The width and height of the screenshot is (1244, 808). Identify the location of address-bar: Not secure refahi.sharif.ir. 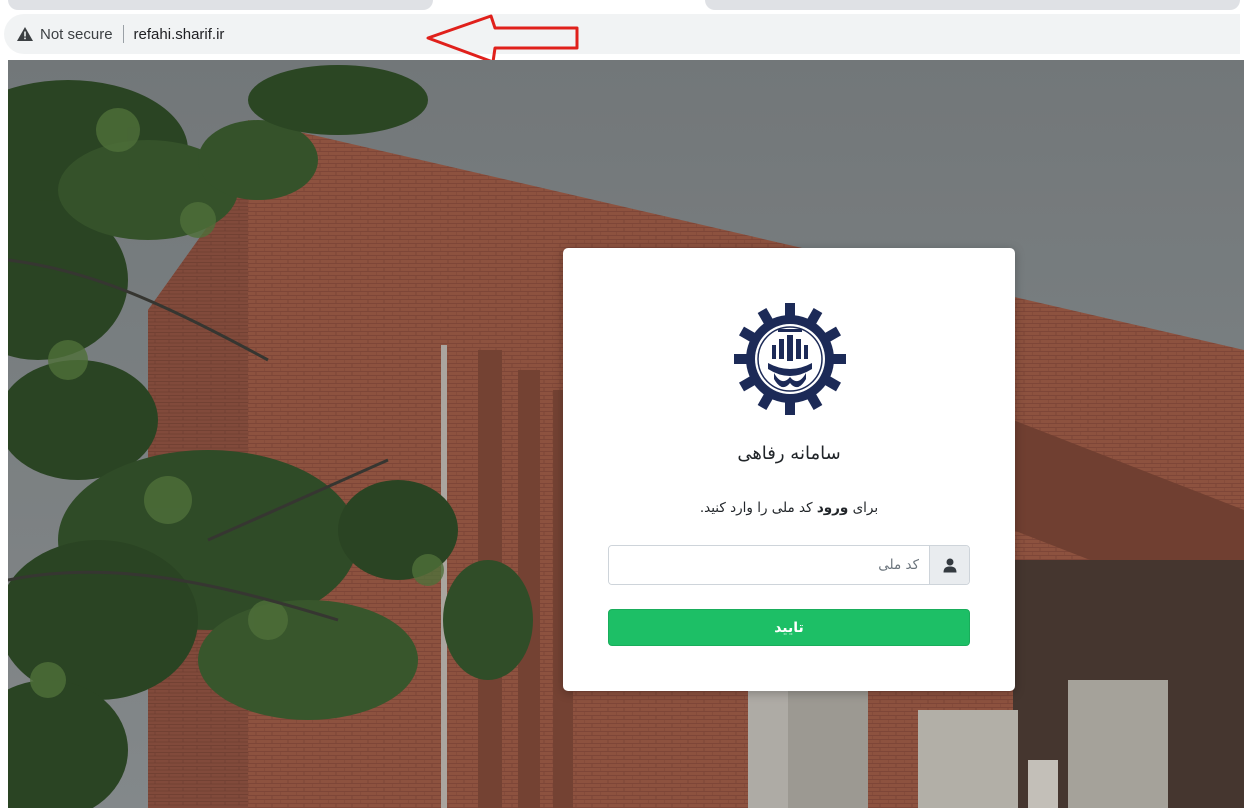
(622, 34).